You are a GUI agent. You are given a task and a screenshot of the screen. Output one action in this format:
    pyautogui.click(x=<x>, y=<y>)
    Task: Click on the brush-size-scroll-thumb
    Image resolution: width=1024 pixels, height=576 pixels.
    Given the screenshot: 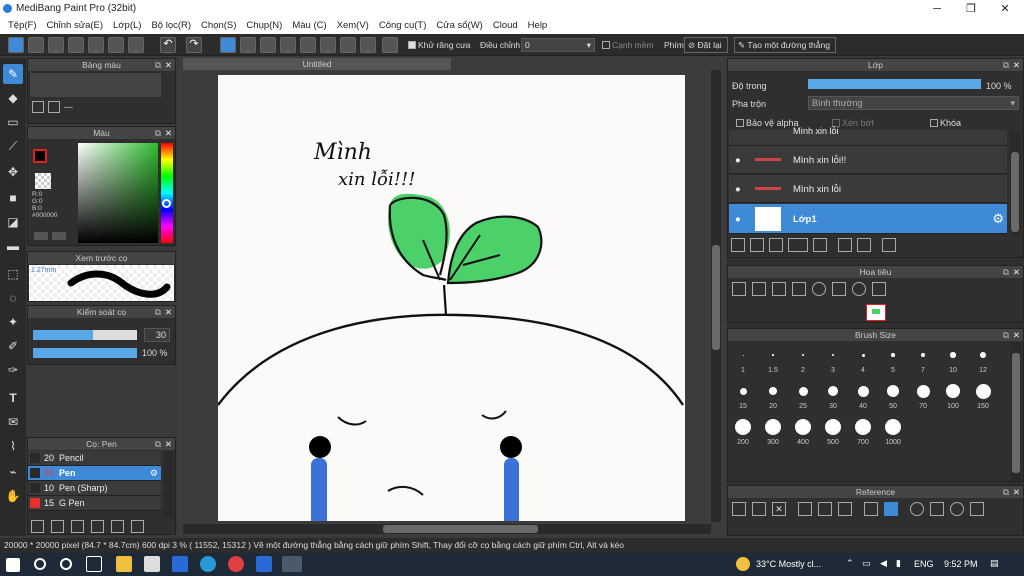 What is the action you would take?
    pyautogui.click(x=1016, y=413)
    